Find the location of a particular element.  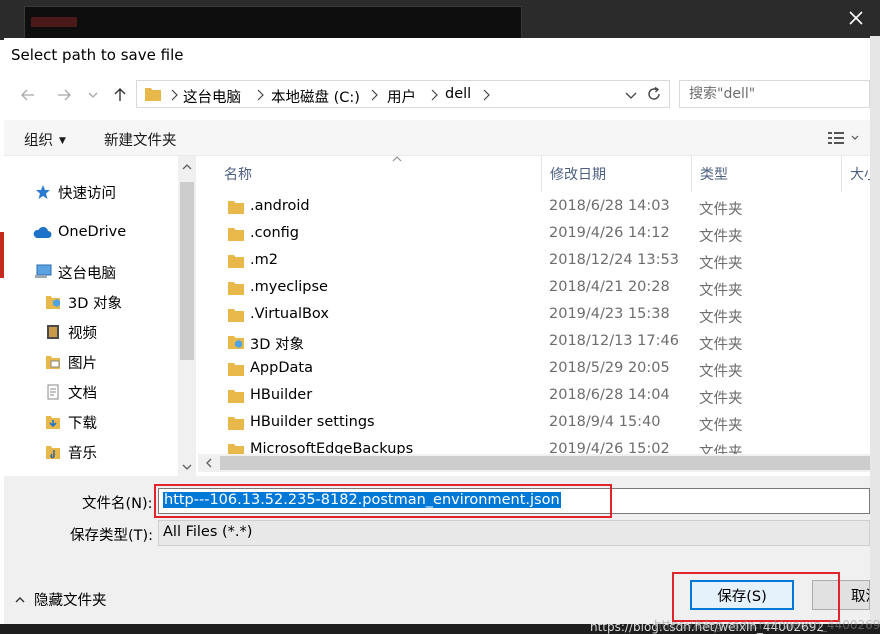

file-date: 2018/5/29 20:05 is located at coordinates (609, 368).